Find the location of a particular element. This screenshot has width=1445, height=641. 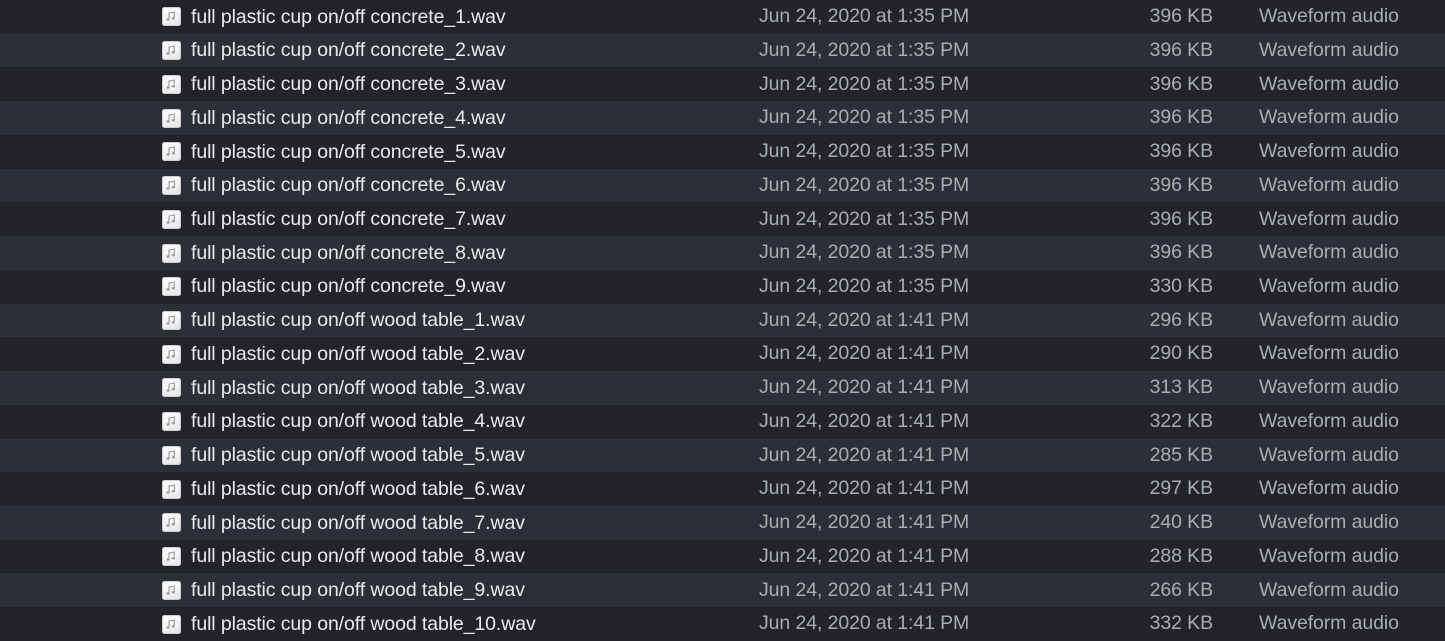

file-name-label: full plastic cup on/off wood table_7.wav is located at coordinates (358, 522).